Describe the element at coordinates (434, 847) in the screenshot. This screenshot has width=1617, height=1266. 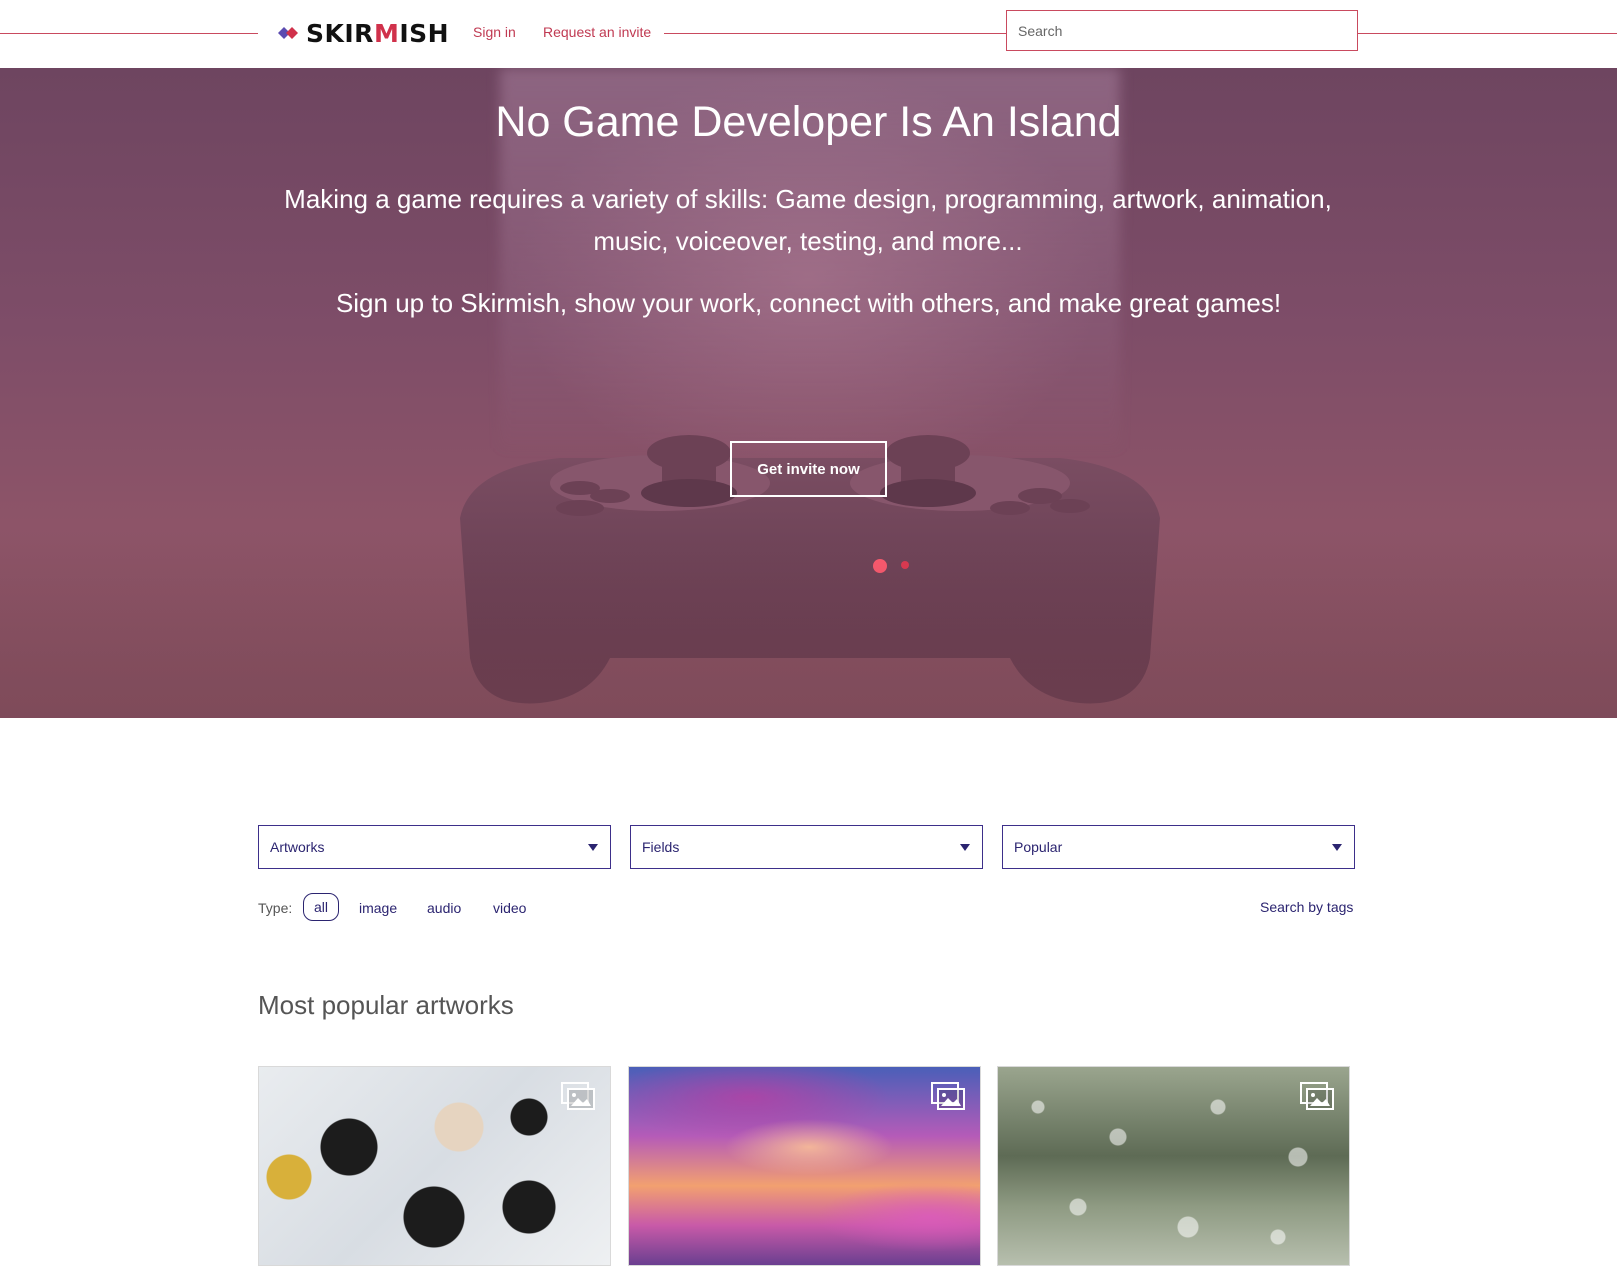
I see `category-select: Artworks` at that location.